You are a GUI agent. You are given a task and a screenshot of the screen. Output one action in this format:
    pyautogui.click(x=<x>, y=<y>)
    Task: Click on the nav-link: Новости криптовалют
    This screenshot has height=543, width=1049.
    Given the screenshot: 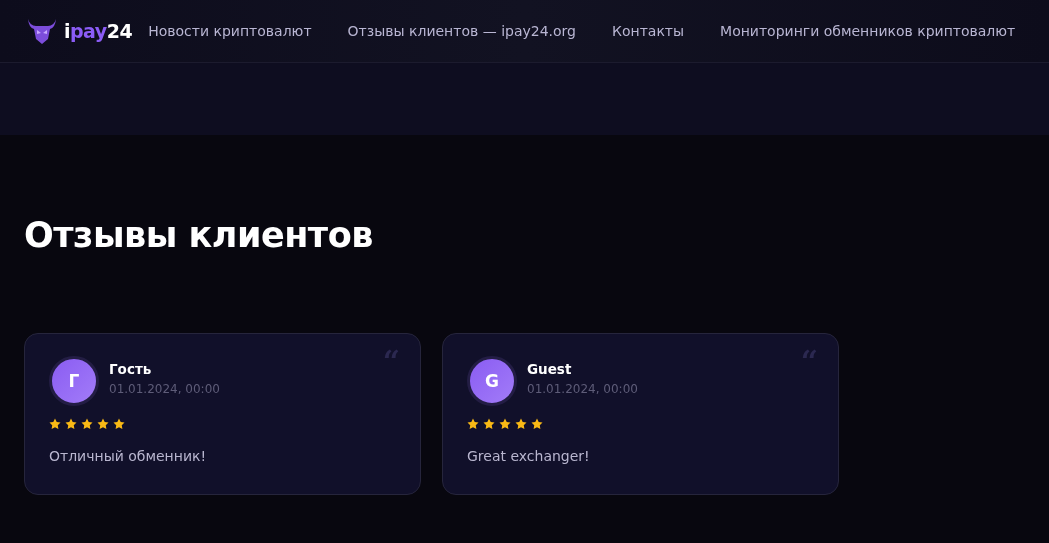 What is the action you would take?
    pyautogui.click(x=230, y=31)
    